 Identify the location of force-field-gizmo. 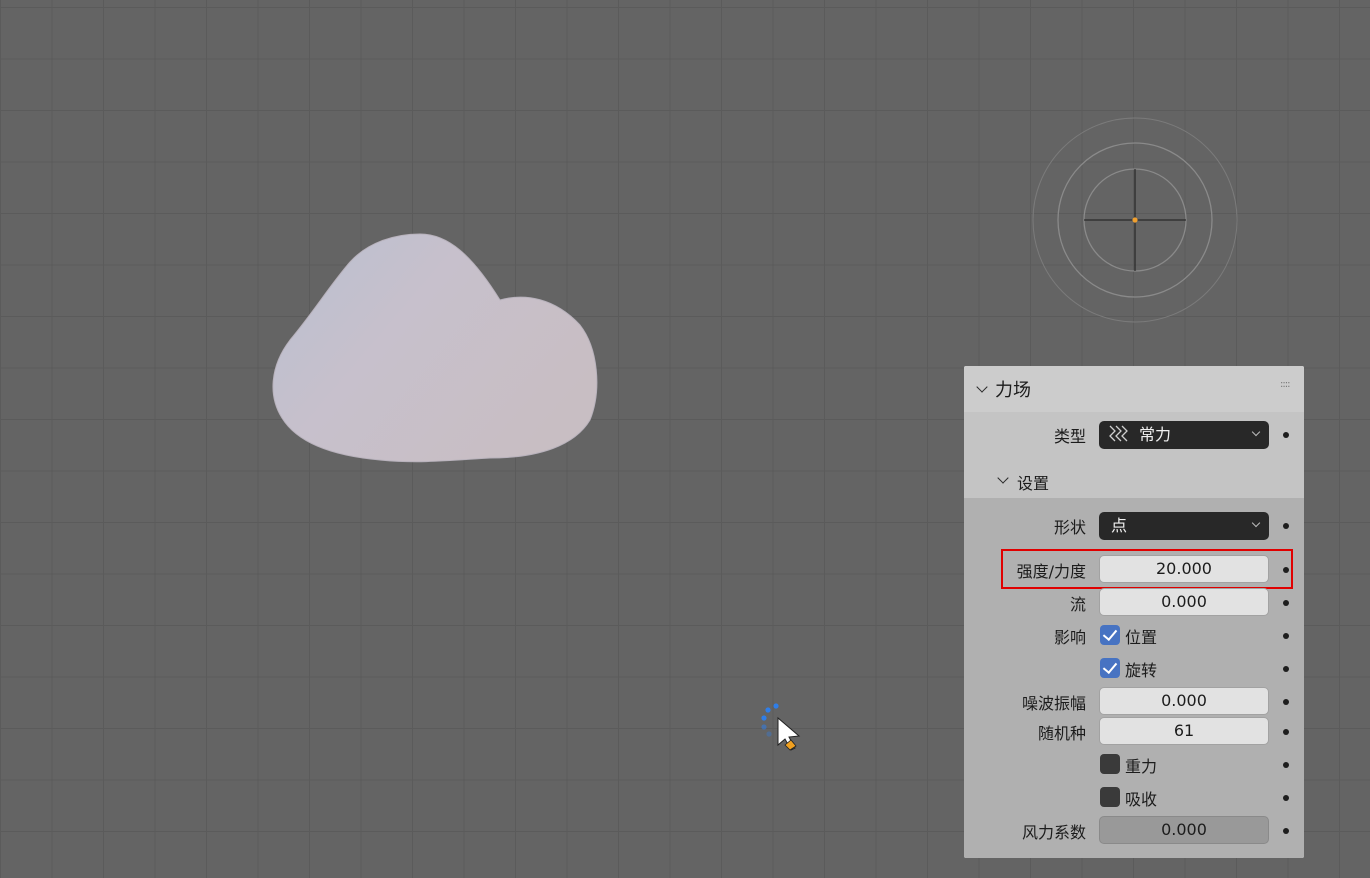
(1135, 220).